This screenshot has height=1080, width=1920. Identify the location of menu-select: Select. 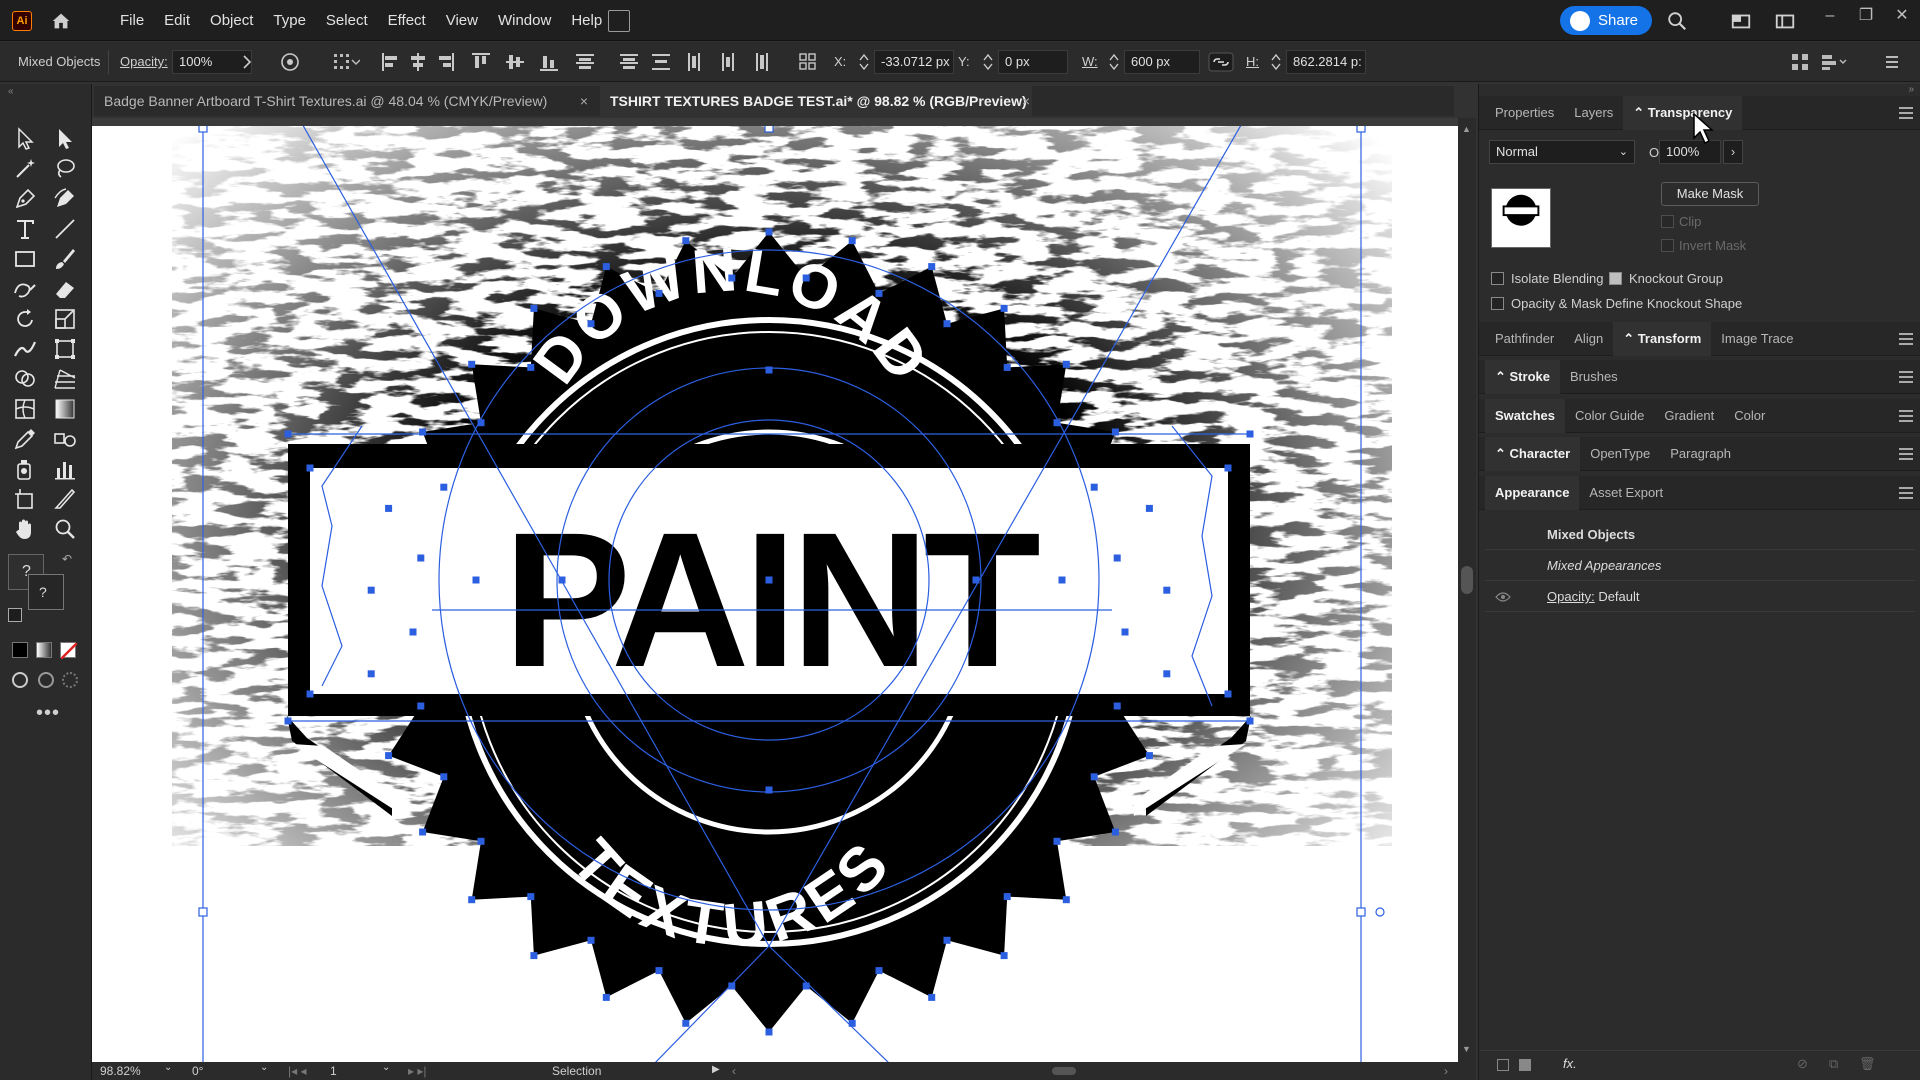
(347, 20).